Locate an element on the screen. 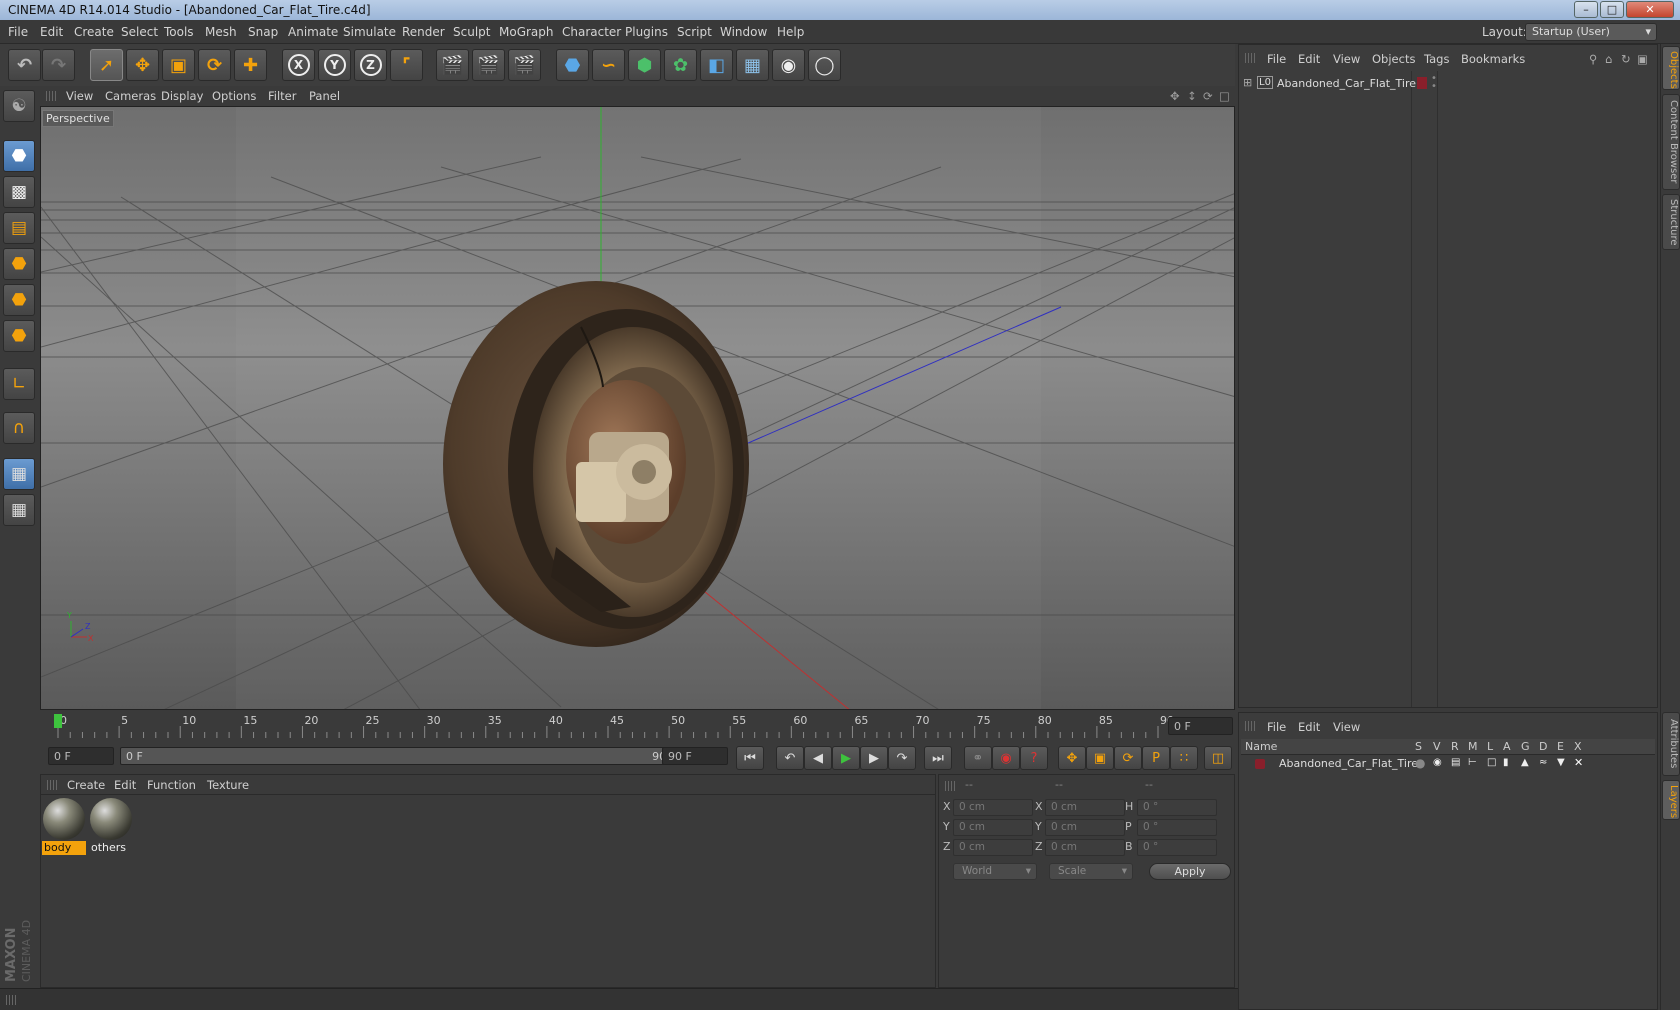  xref-icon: ✕ is located at coordinates (1578, 762).